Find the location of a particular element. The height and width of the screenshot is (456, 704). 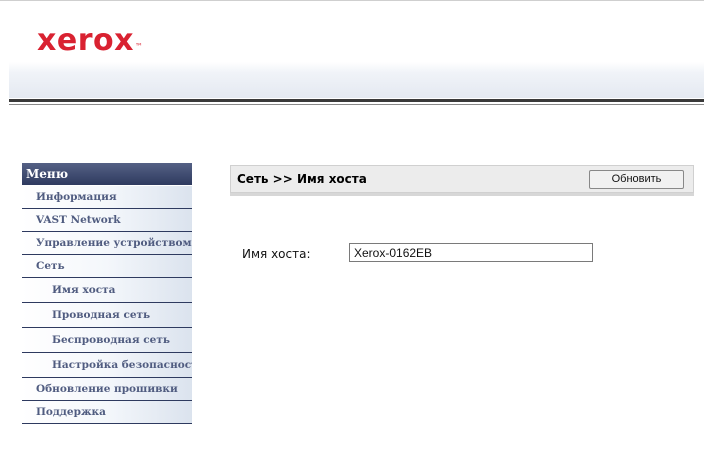

xerox-logo: xerox™ is located at coordinates (90, 41).